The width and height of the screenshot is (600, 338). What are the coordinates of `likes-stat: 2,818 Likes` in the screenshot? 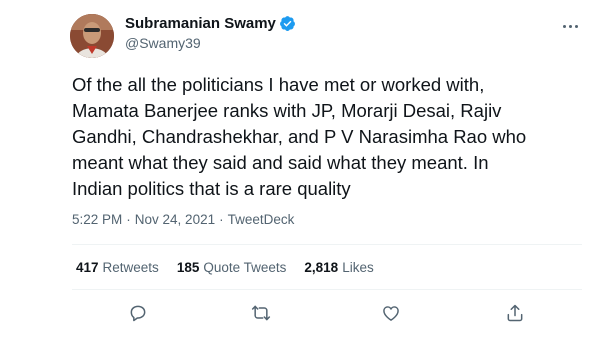 It's located at (338, 267).